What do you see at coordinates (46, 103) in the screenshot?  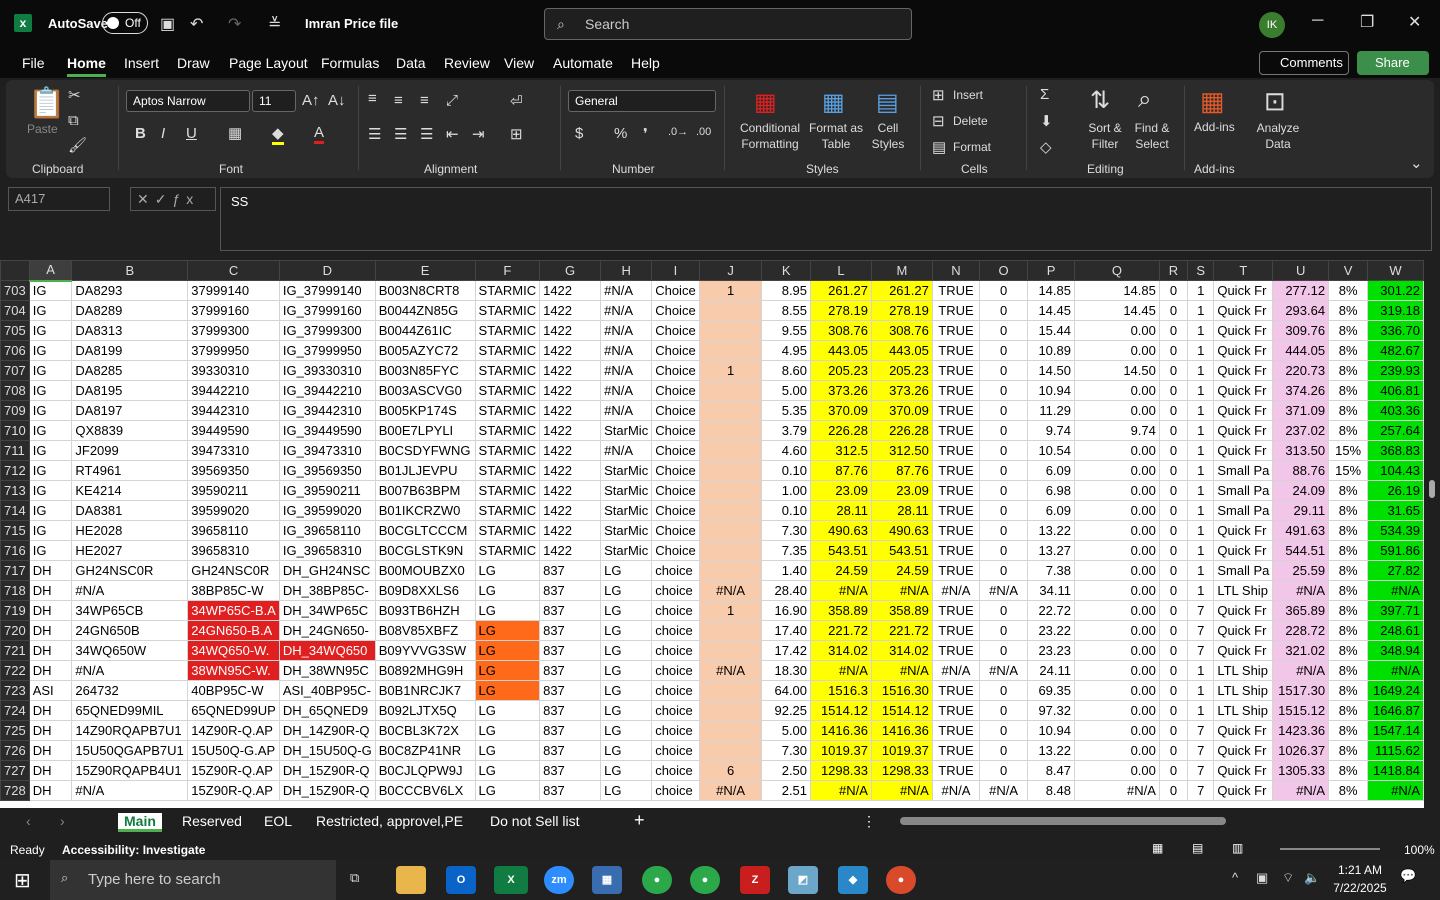 I see `paste-icon: 📋` at bounding box center [46, 103].